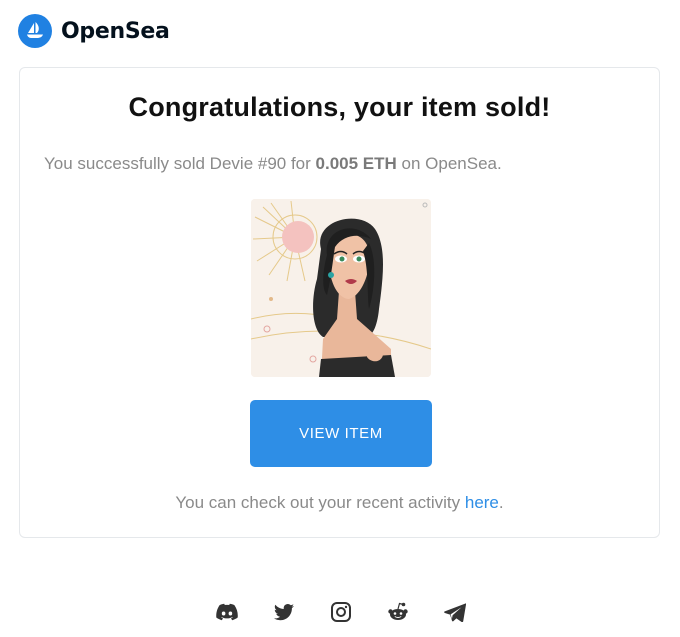 This screenshot has width=680, height=637. Describe the element at coordinates (115, 31) in the screenshot. I see `brand-name: OpenSea` at that location.